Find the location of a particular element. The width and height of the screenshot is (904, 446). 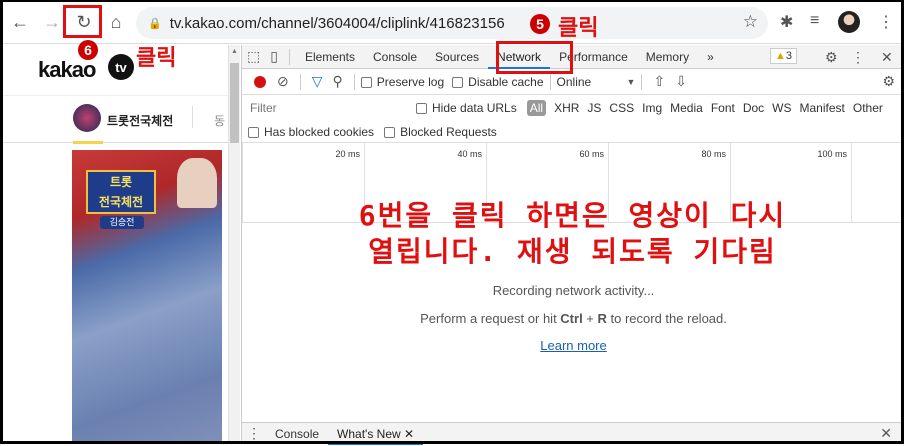

drawer-tab-console: Console is located at coordinates (297, 434).